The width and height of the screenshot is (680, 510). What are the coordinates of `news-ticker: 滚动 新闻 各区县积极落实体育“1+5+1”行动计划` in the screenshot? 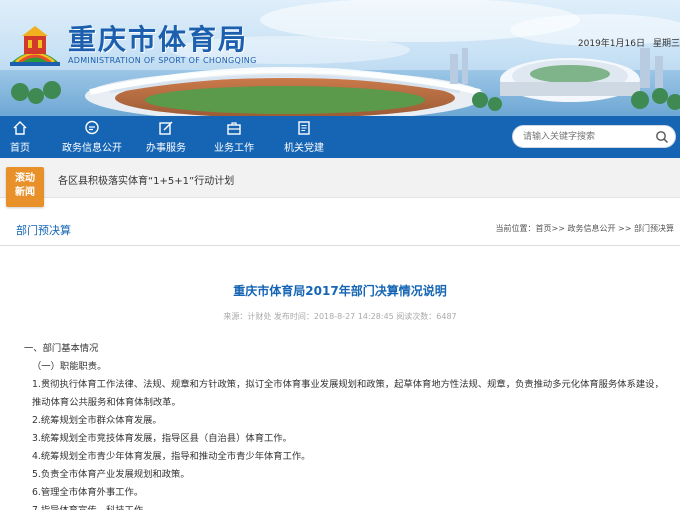 It's located at (340, 182).